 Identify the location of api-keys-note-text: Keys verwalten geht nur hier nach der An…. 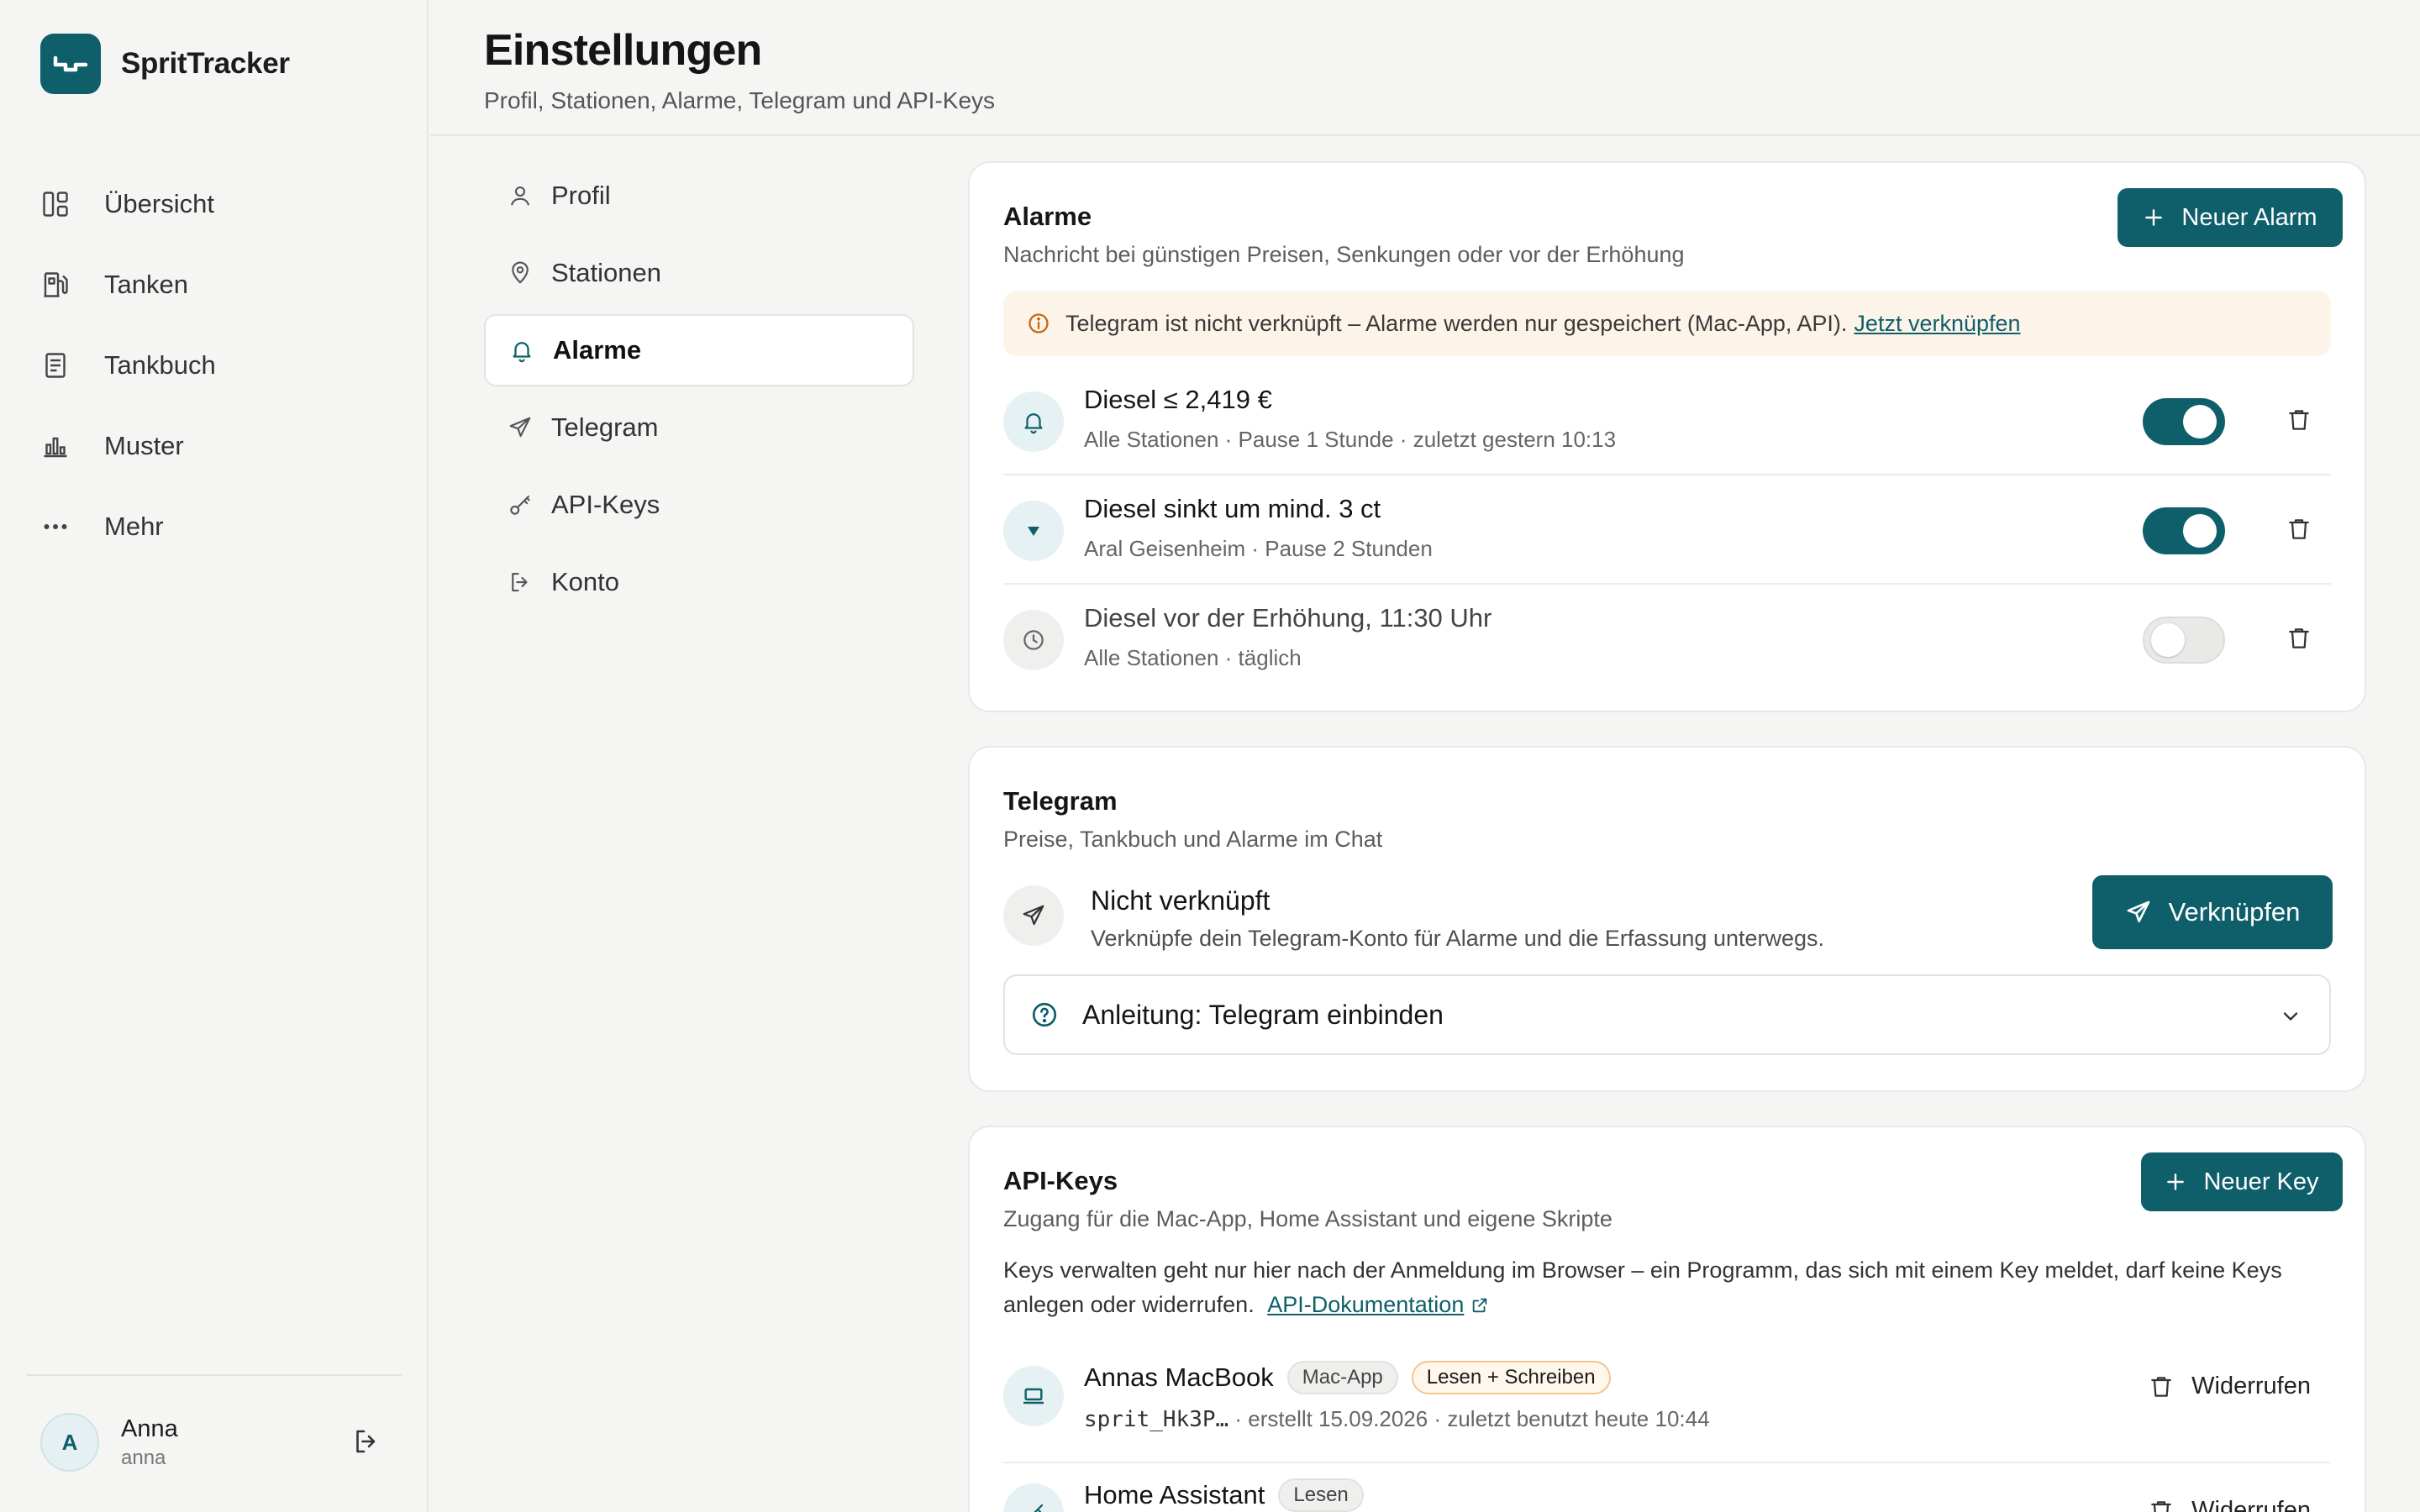
(1643, 1287).